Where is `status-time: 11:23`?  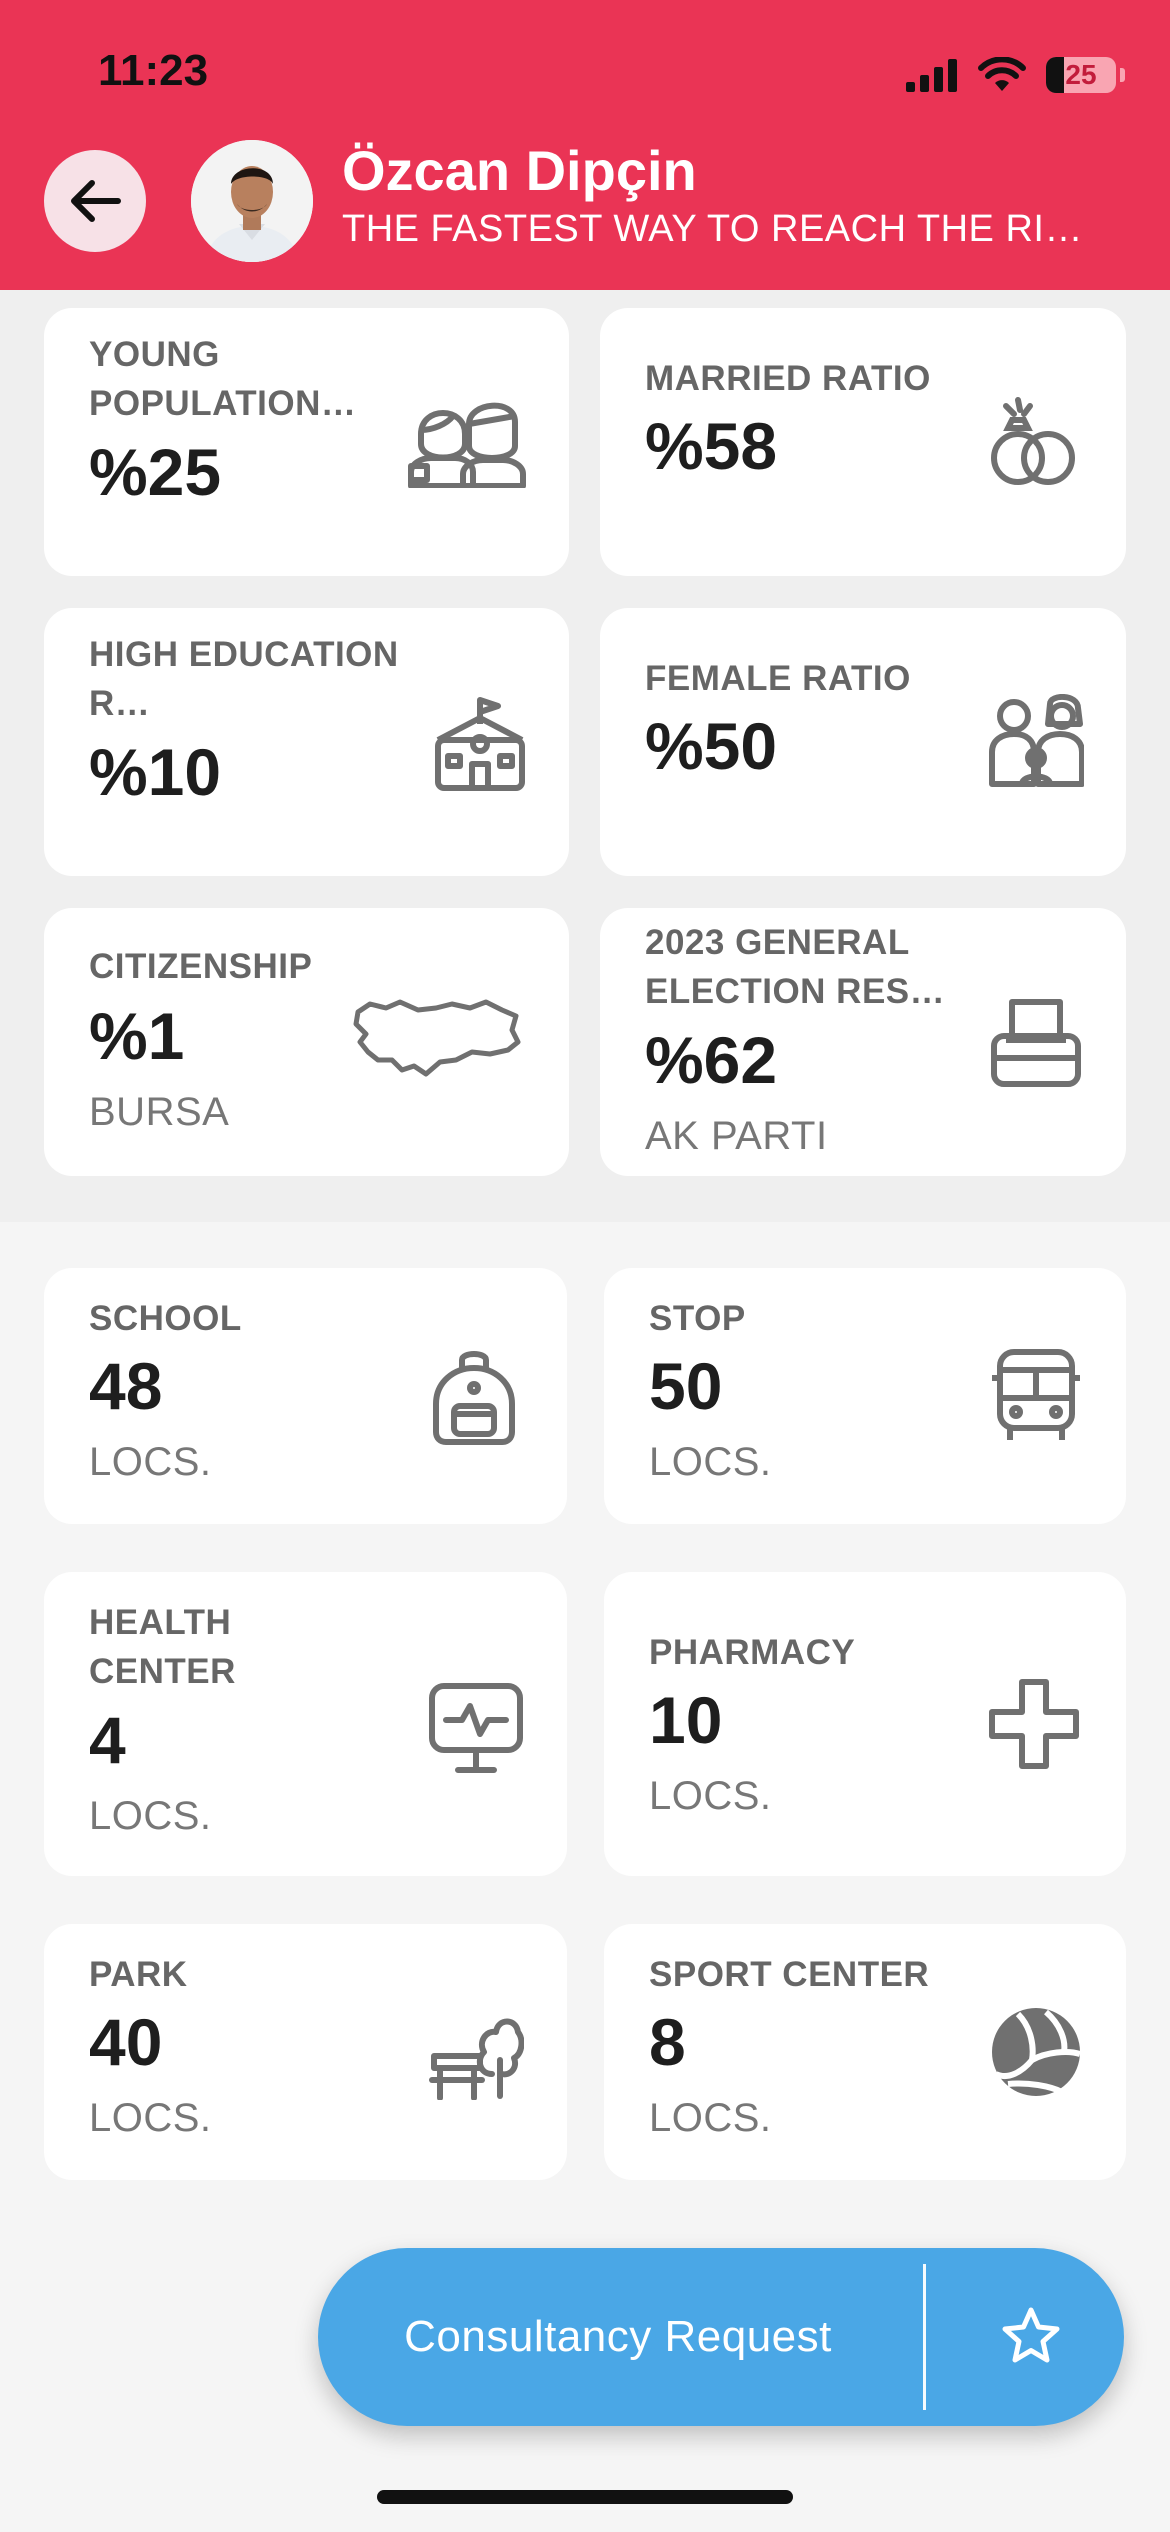 status-time: 11:23 is located at coordinates (153, 70).